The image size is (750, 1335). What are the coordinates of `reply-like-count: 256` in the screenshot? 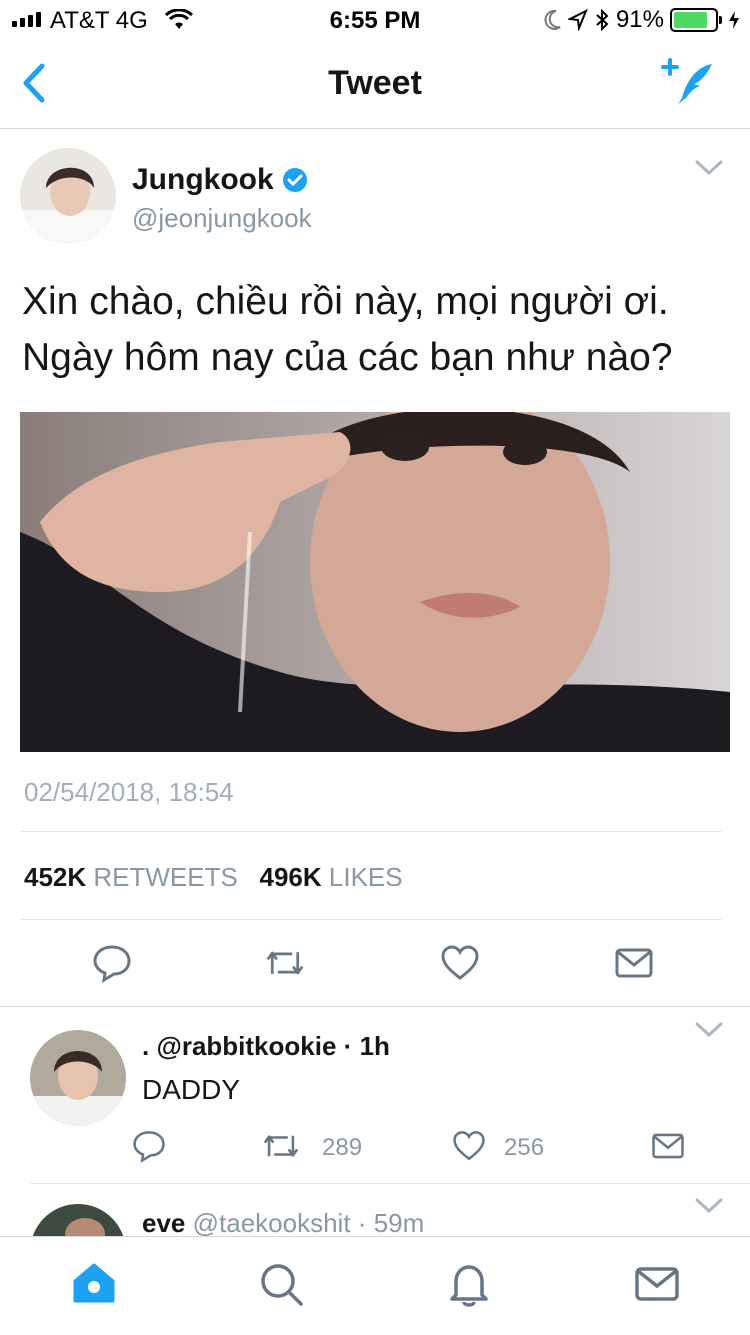 It's located at (524, 1147).